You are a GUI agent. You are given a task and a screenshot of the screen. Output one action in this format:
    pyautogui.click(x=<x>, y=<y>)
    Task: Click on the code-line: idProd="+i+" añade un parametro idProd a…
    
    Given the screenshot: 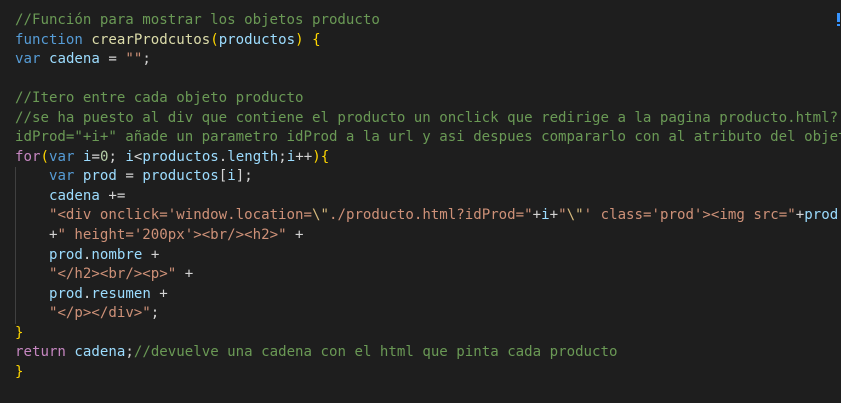 What is the action you would take?
    pyautogui.click(x=428, y=138)
    